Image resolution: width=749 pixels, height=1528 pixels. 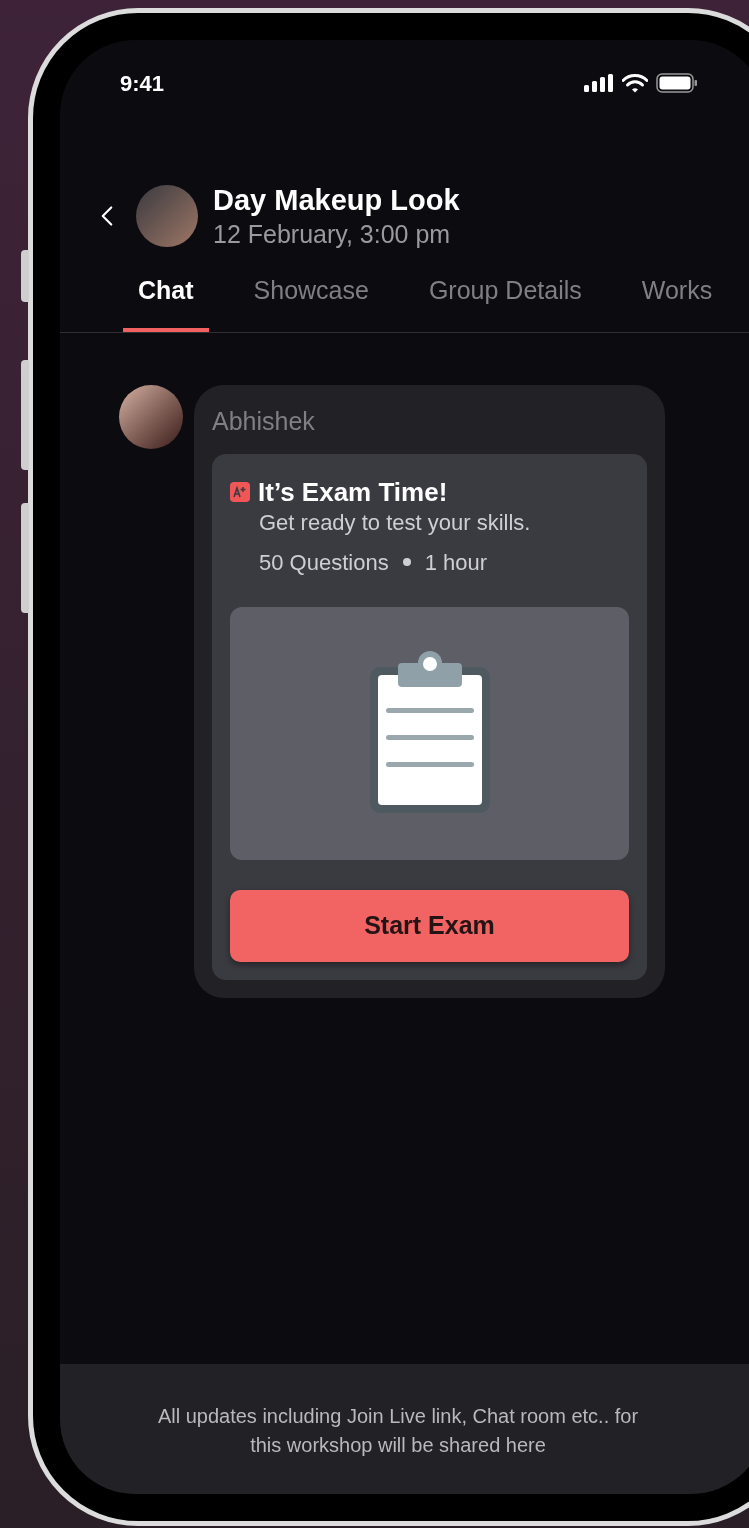 What do you see at coordinates (311, 302) in the screenshot?
I see `tab: Showcase` at bounding box center [311, 302].